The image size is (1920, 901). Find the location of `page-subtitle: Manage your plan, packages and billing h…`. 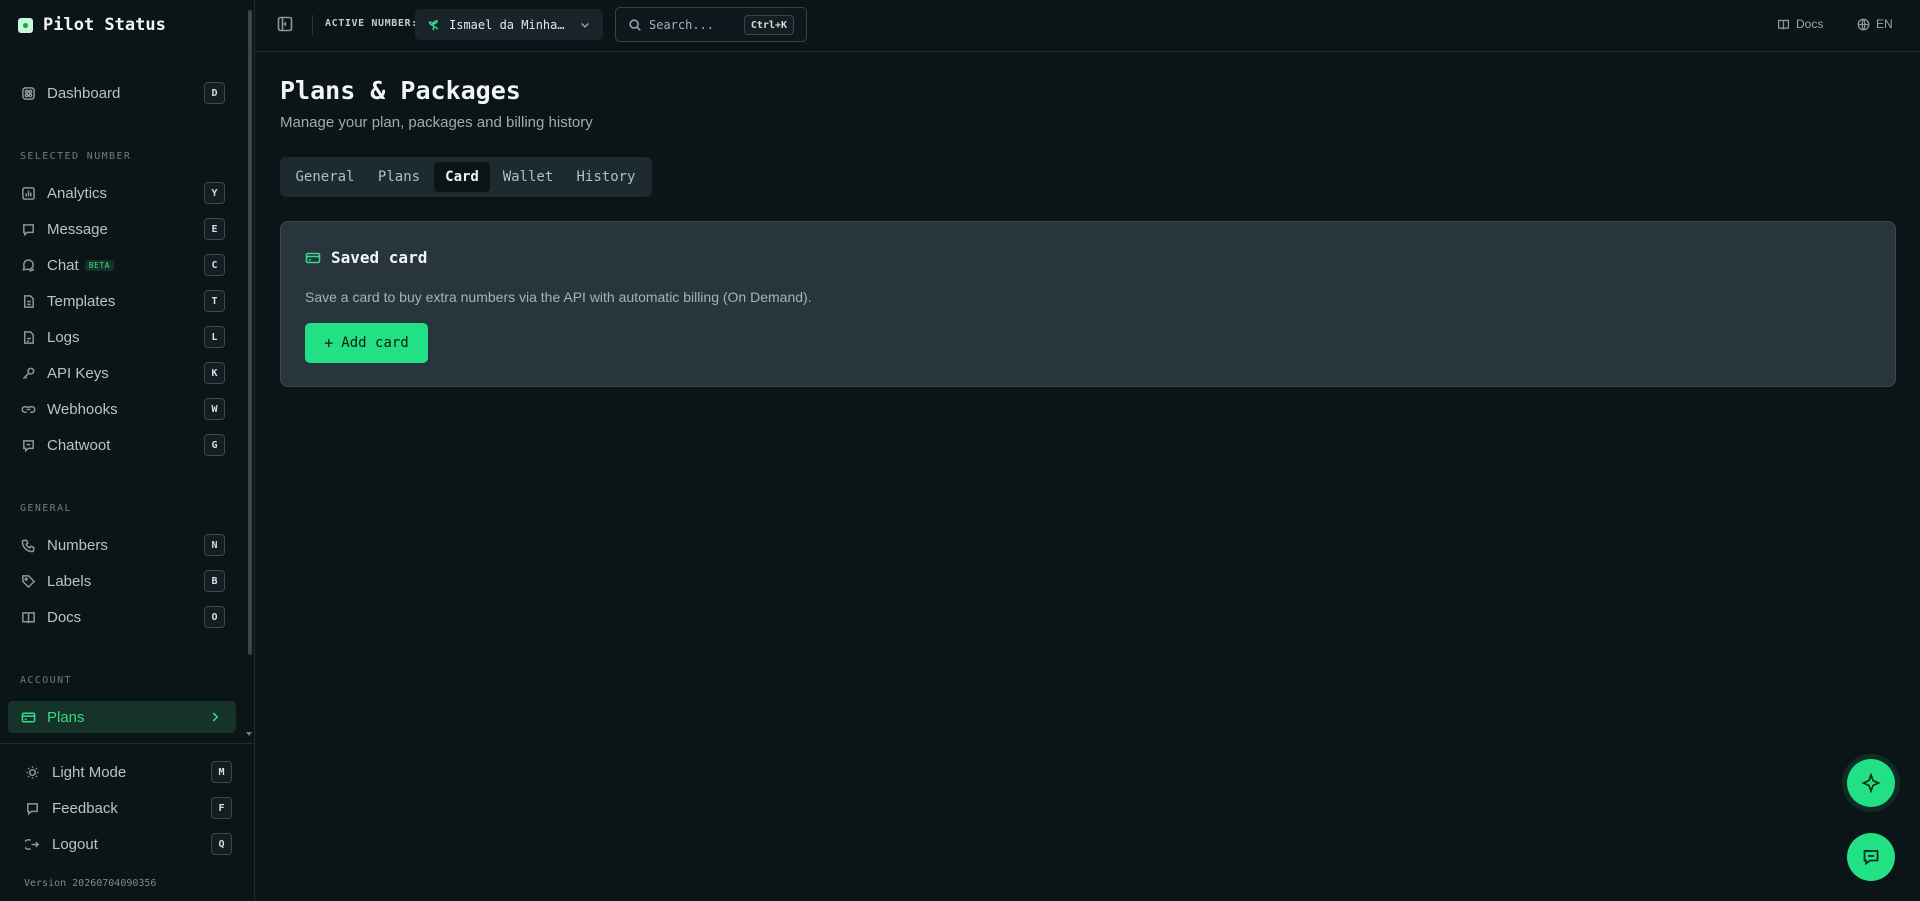

page-subtitle: Manage your plan, packages and billing h… is located at coordinates (436, 122).